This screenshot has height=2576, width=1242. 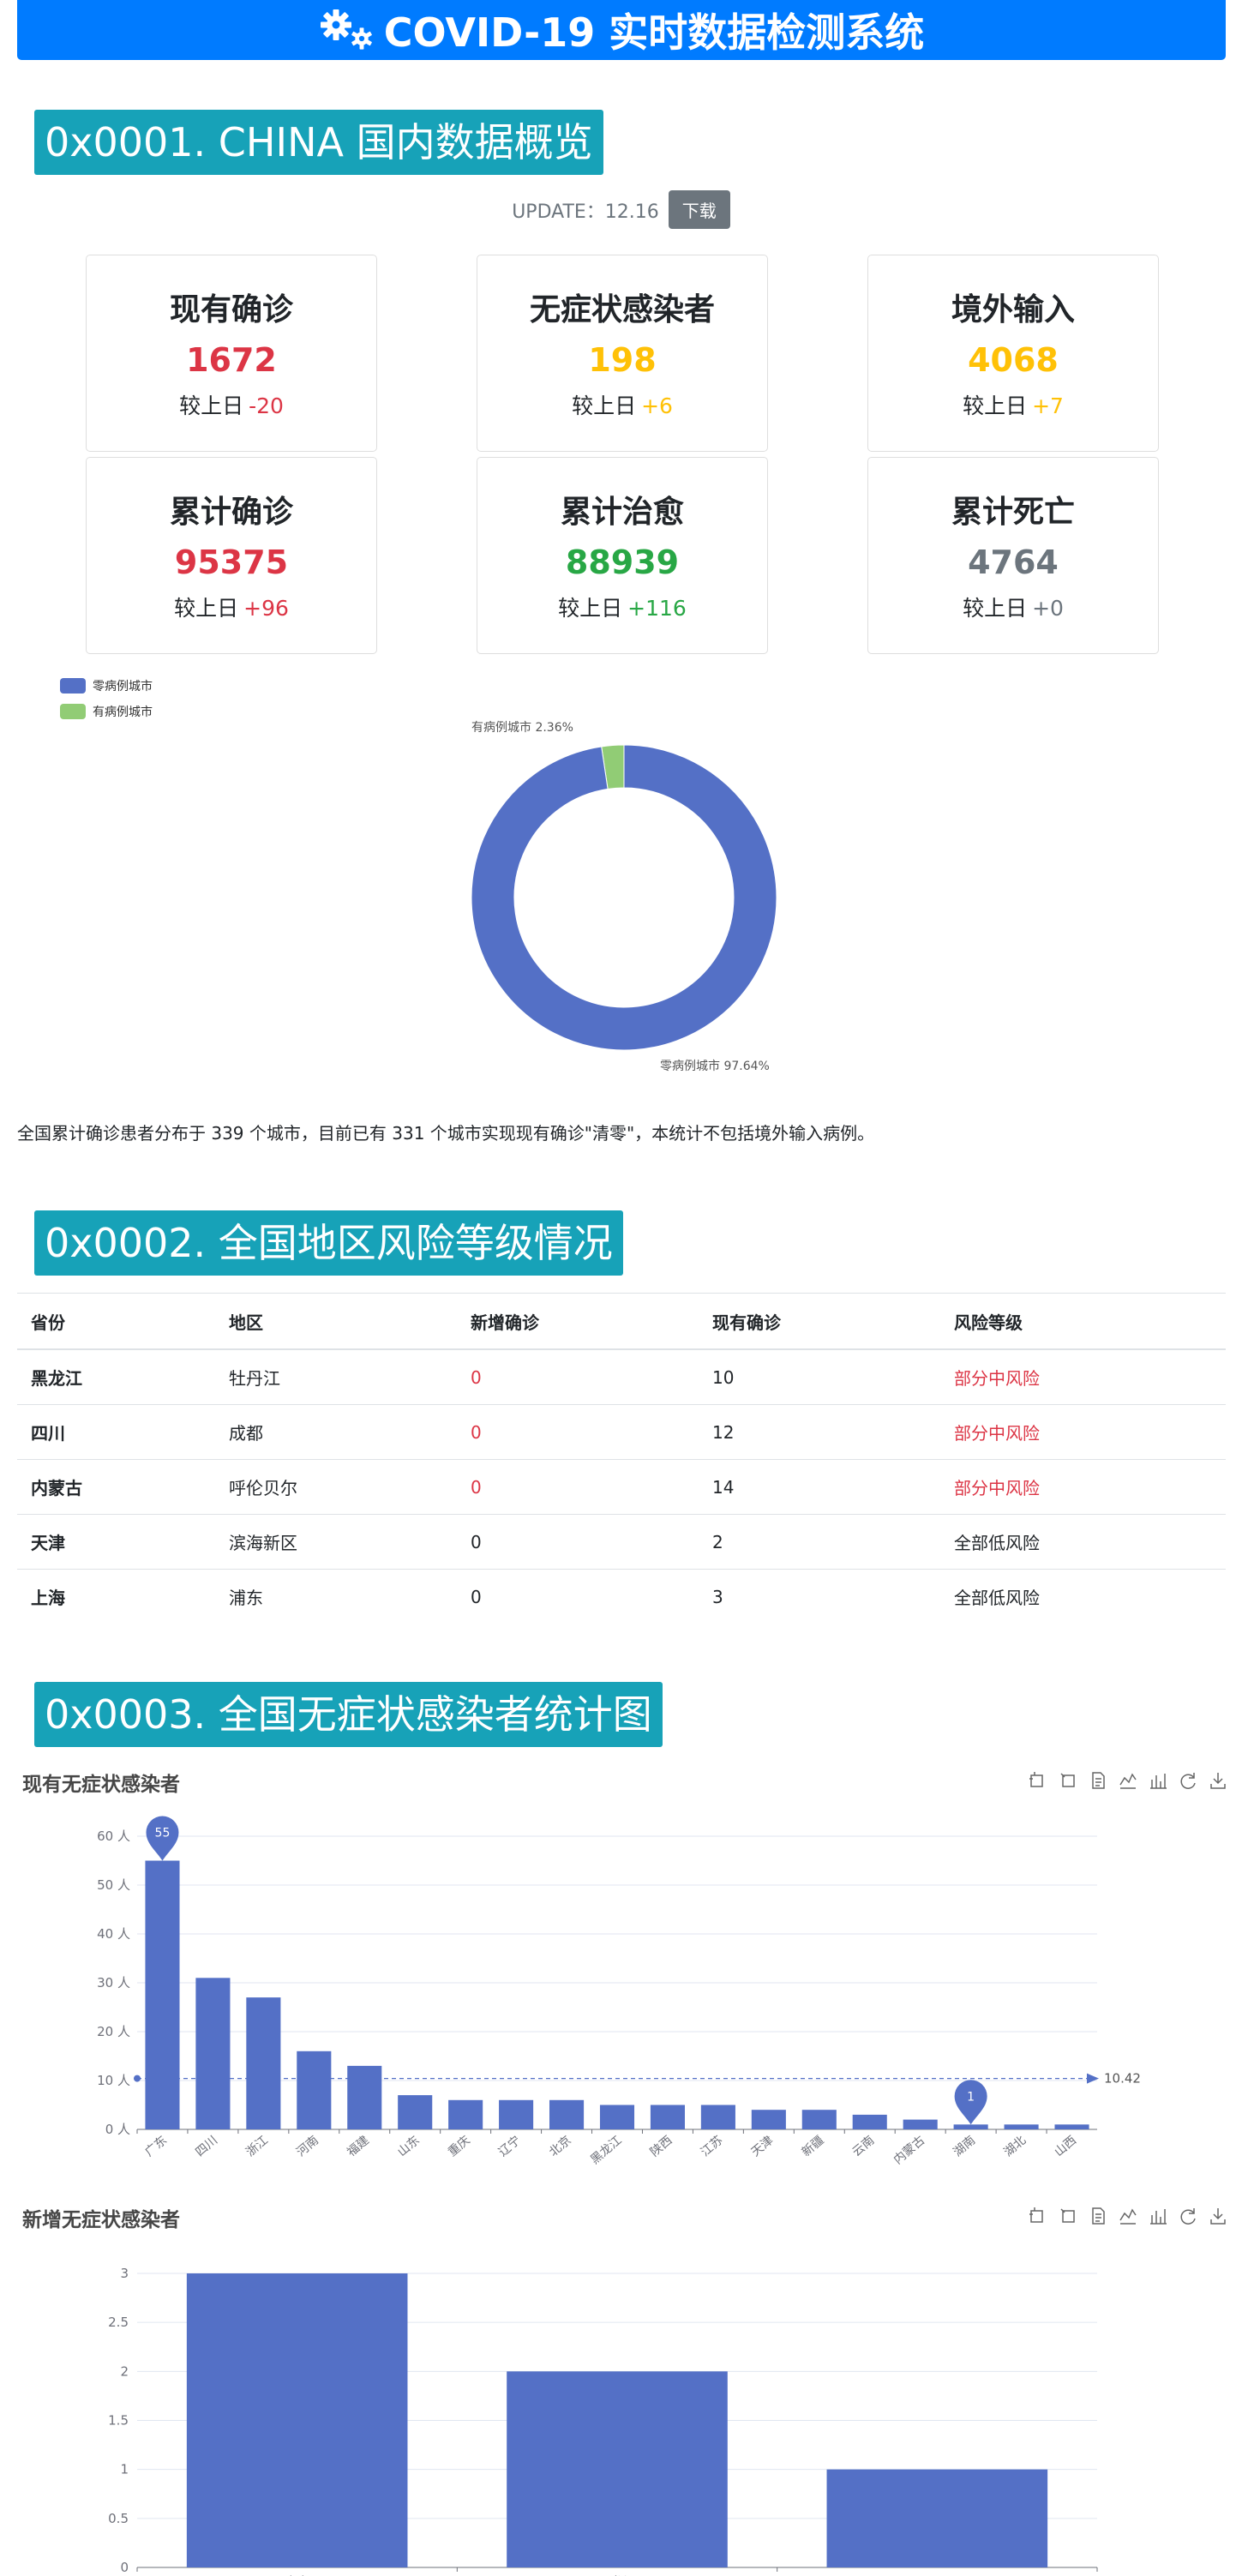 I want to click on stat-card: 现有确诊 1672 较上日 -20, so click(x=232, y=353).